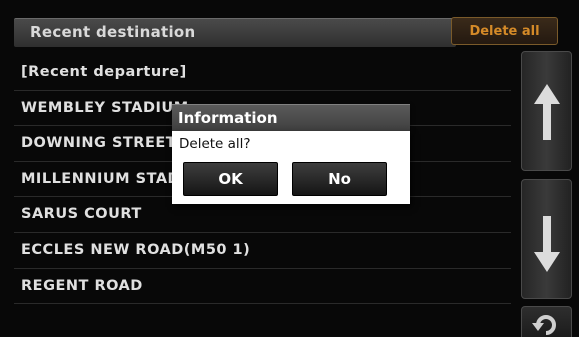 This screenshot has width=579, height=337. I want to click on back-button, so click(546, 321).